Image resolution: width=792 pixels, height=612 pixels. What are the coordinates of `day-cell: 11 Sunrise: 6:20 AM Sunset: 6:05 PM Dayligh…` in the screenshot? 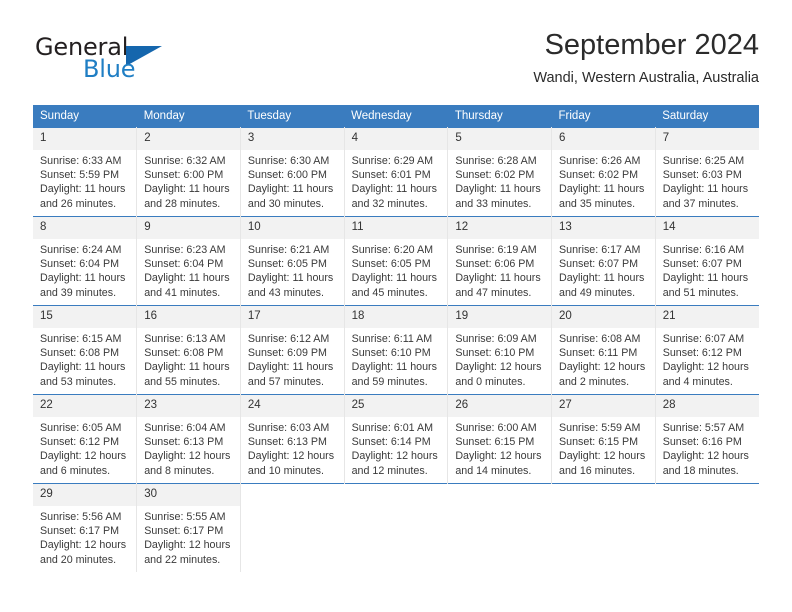 It's located at (396, 261).